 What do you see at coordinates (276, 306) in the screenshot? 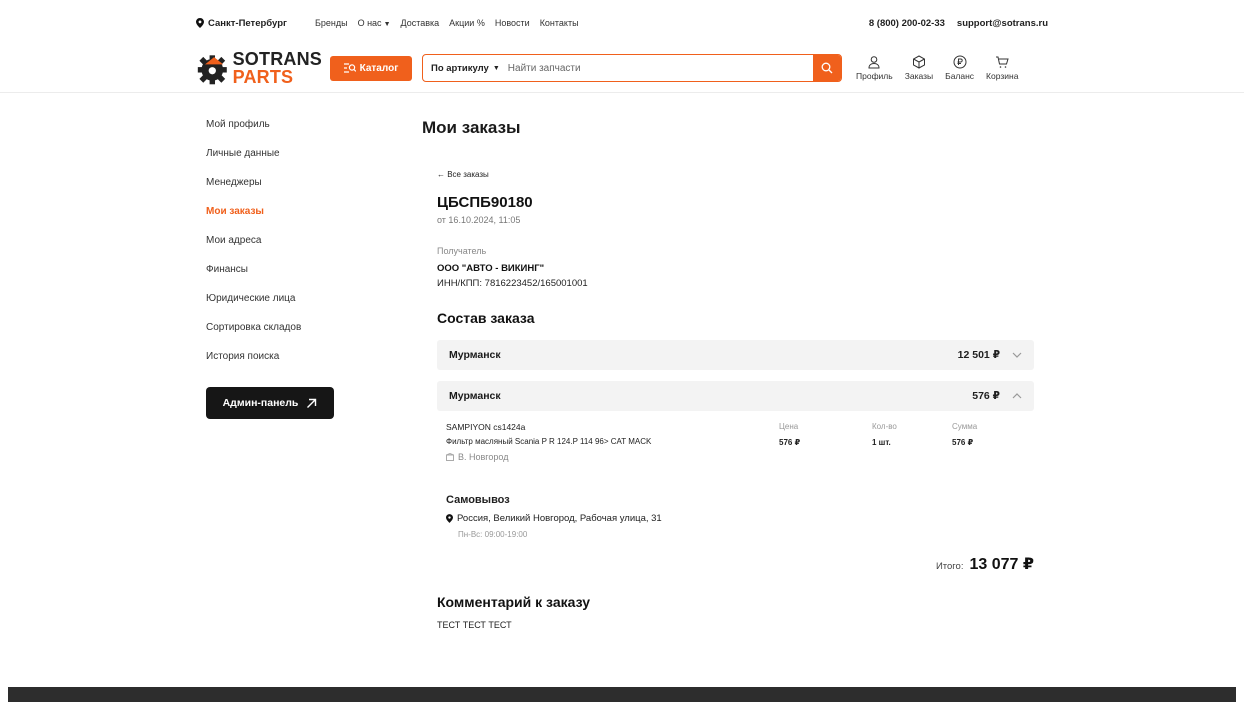
I see `sidebar-item-legal-entities: Юридические лица` at bounding box center [276, 306].